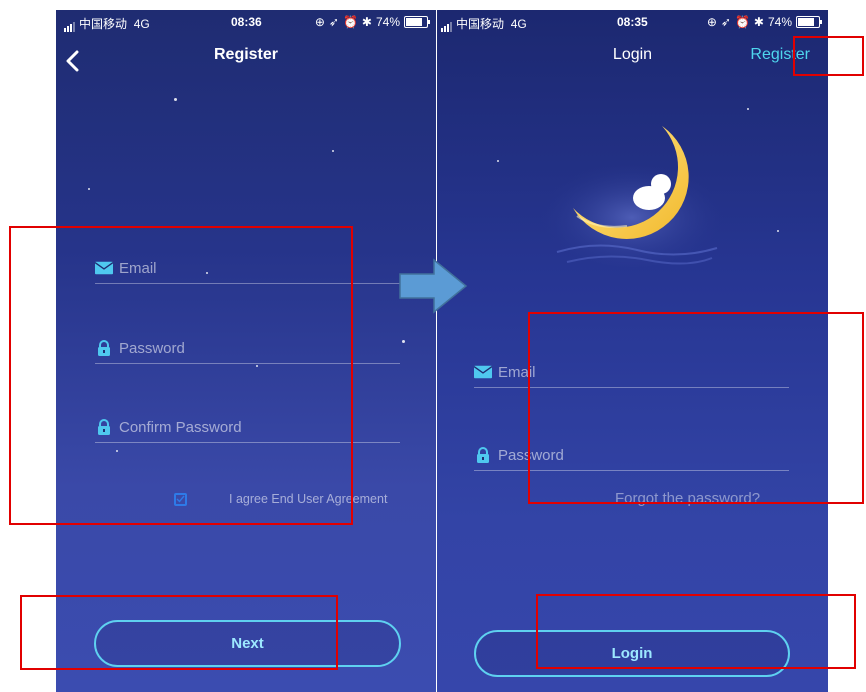 Image resolution: width=866 pixels, height=692 pixels. What do you see at coordinates (483, 372) in the screenshot?
I see `envelope-icon` at bounding box center [483, 372].